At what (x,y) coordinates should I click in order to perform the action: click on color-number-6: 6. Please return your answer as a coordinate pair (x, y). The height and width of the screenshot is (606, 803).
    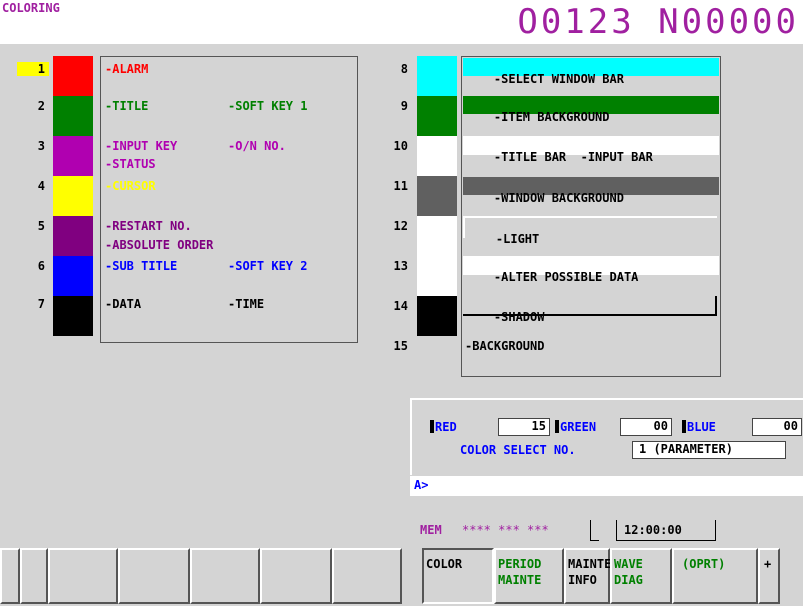
    Looking at the image, I should click on (35, 266).